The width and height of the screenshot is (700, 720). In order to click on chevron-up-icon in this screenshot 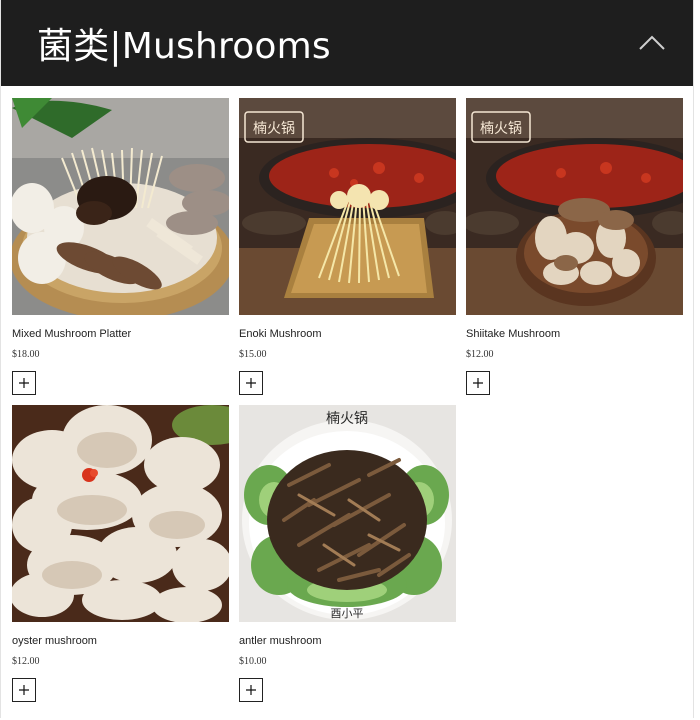, I will do `click(652, 43)`.